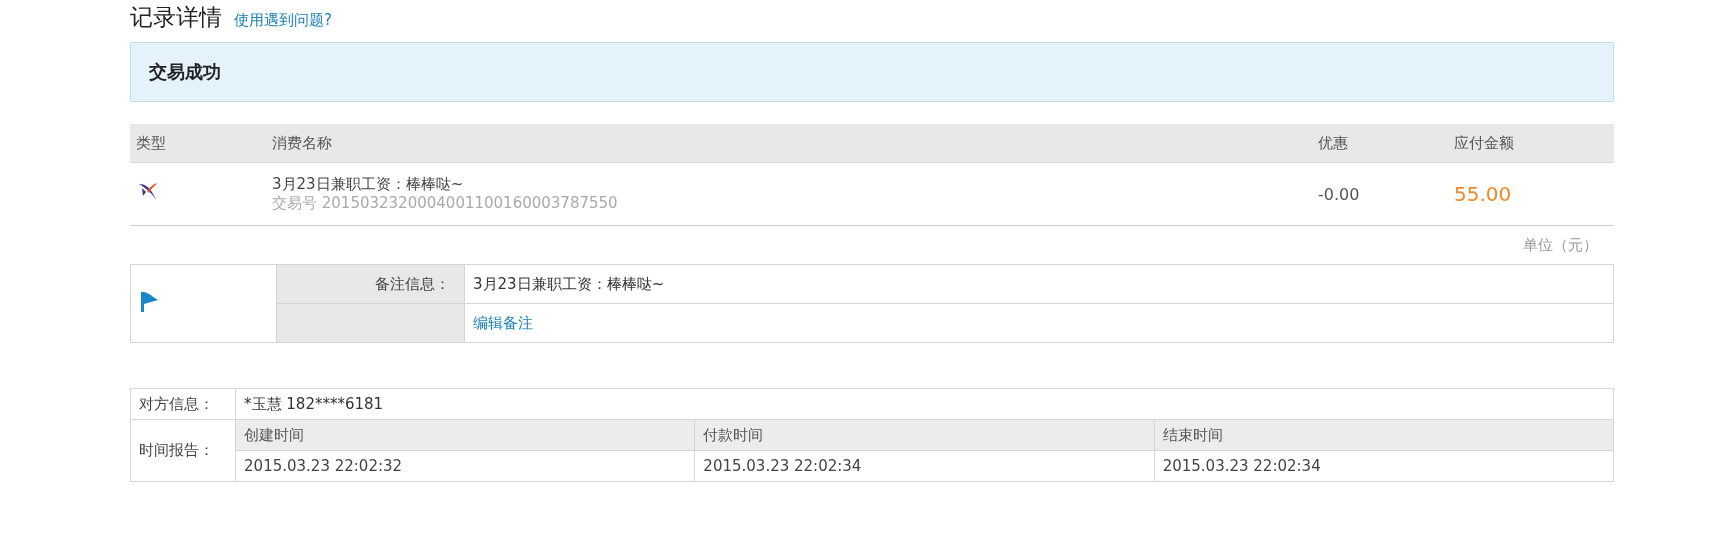  I want to click on item-name: 3月23日兼职工资：棒棒哒~, so click(368, 184).